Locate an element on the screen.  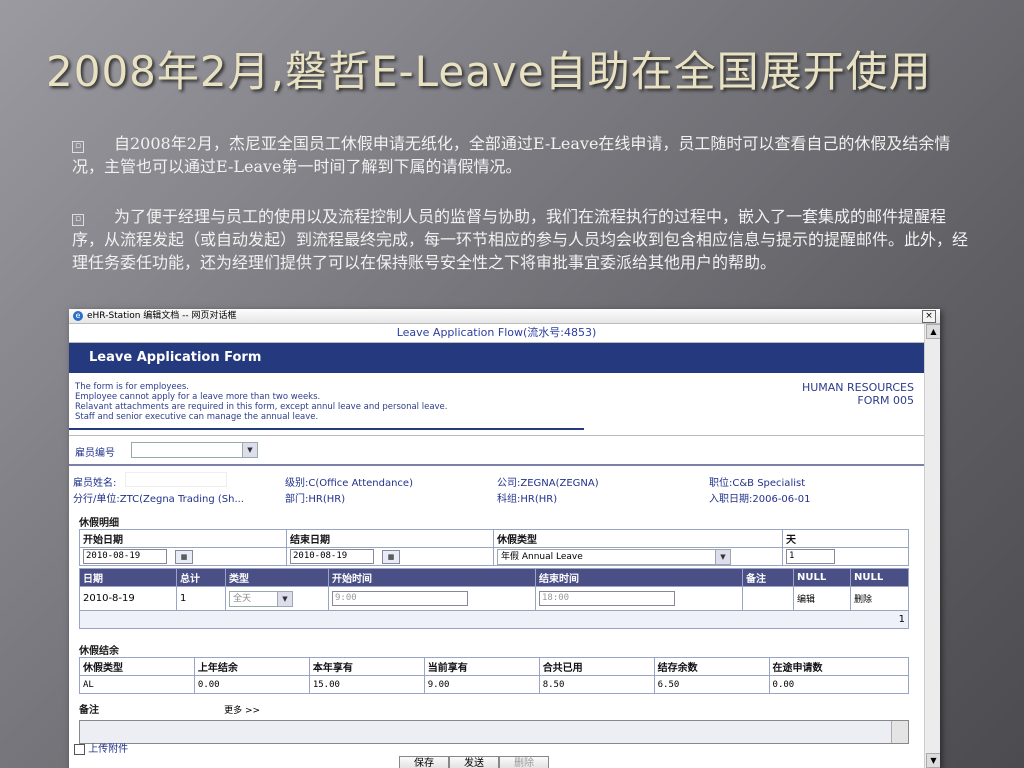
balance-header: 结存余数 is located at coordinates (711, 666).